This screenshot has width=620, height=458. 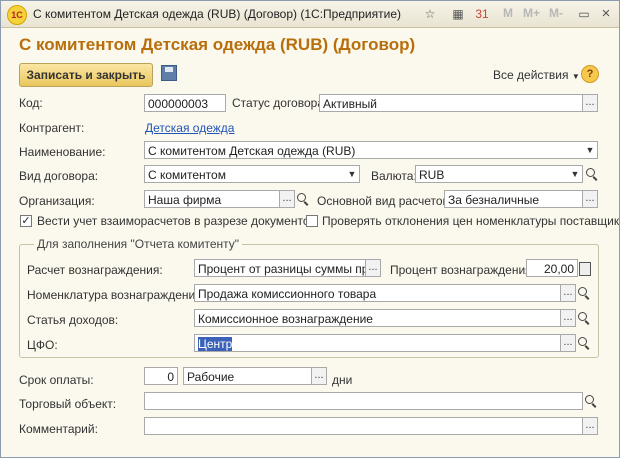 I want to click on currency-search-icon, so click(x=591, y=174).